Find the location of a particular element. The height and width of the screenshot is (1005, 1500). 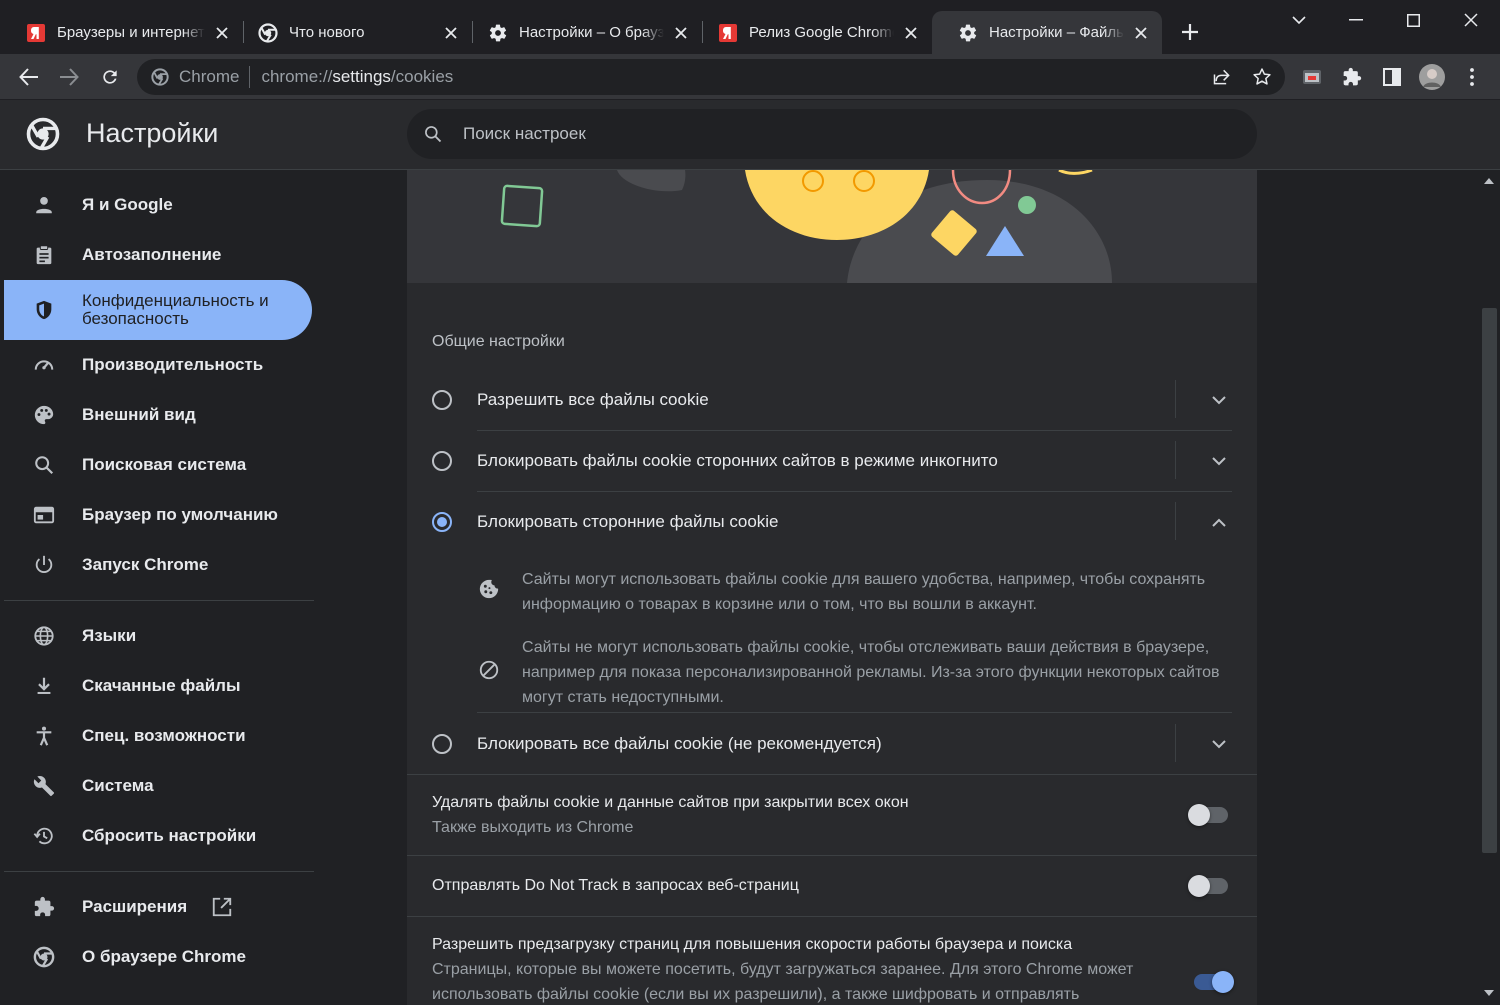

avatar-icon is located at coordinates (1432, 77).